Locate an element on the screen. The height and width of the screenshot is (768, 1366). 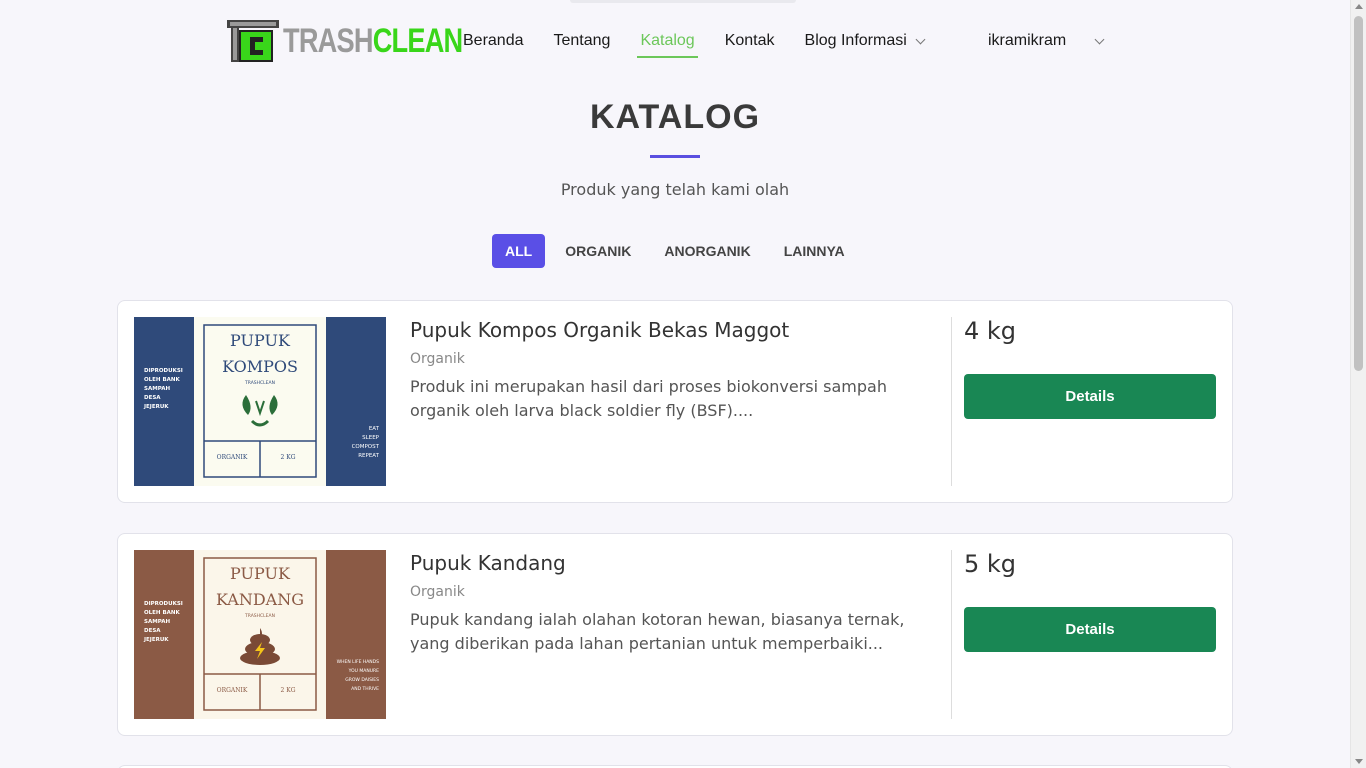
scroll-up-arrow-icon is located at coordinates (1359, 6).